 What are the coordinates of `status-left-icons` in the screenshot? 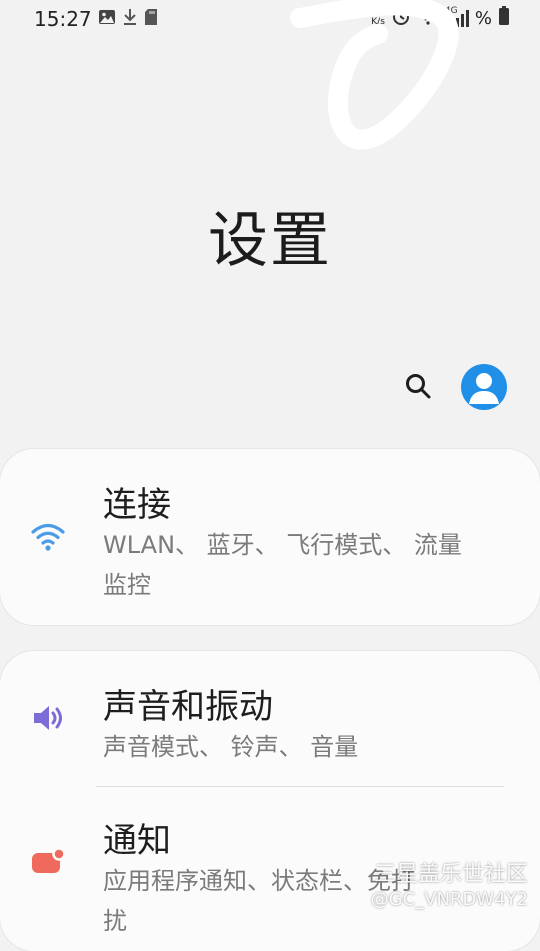 It's located at (128, 19).